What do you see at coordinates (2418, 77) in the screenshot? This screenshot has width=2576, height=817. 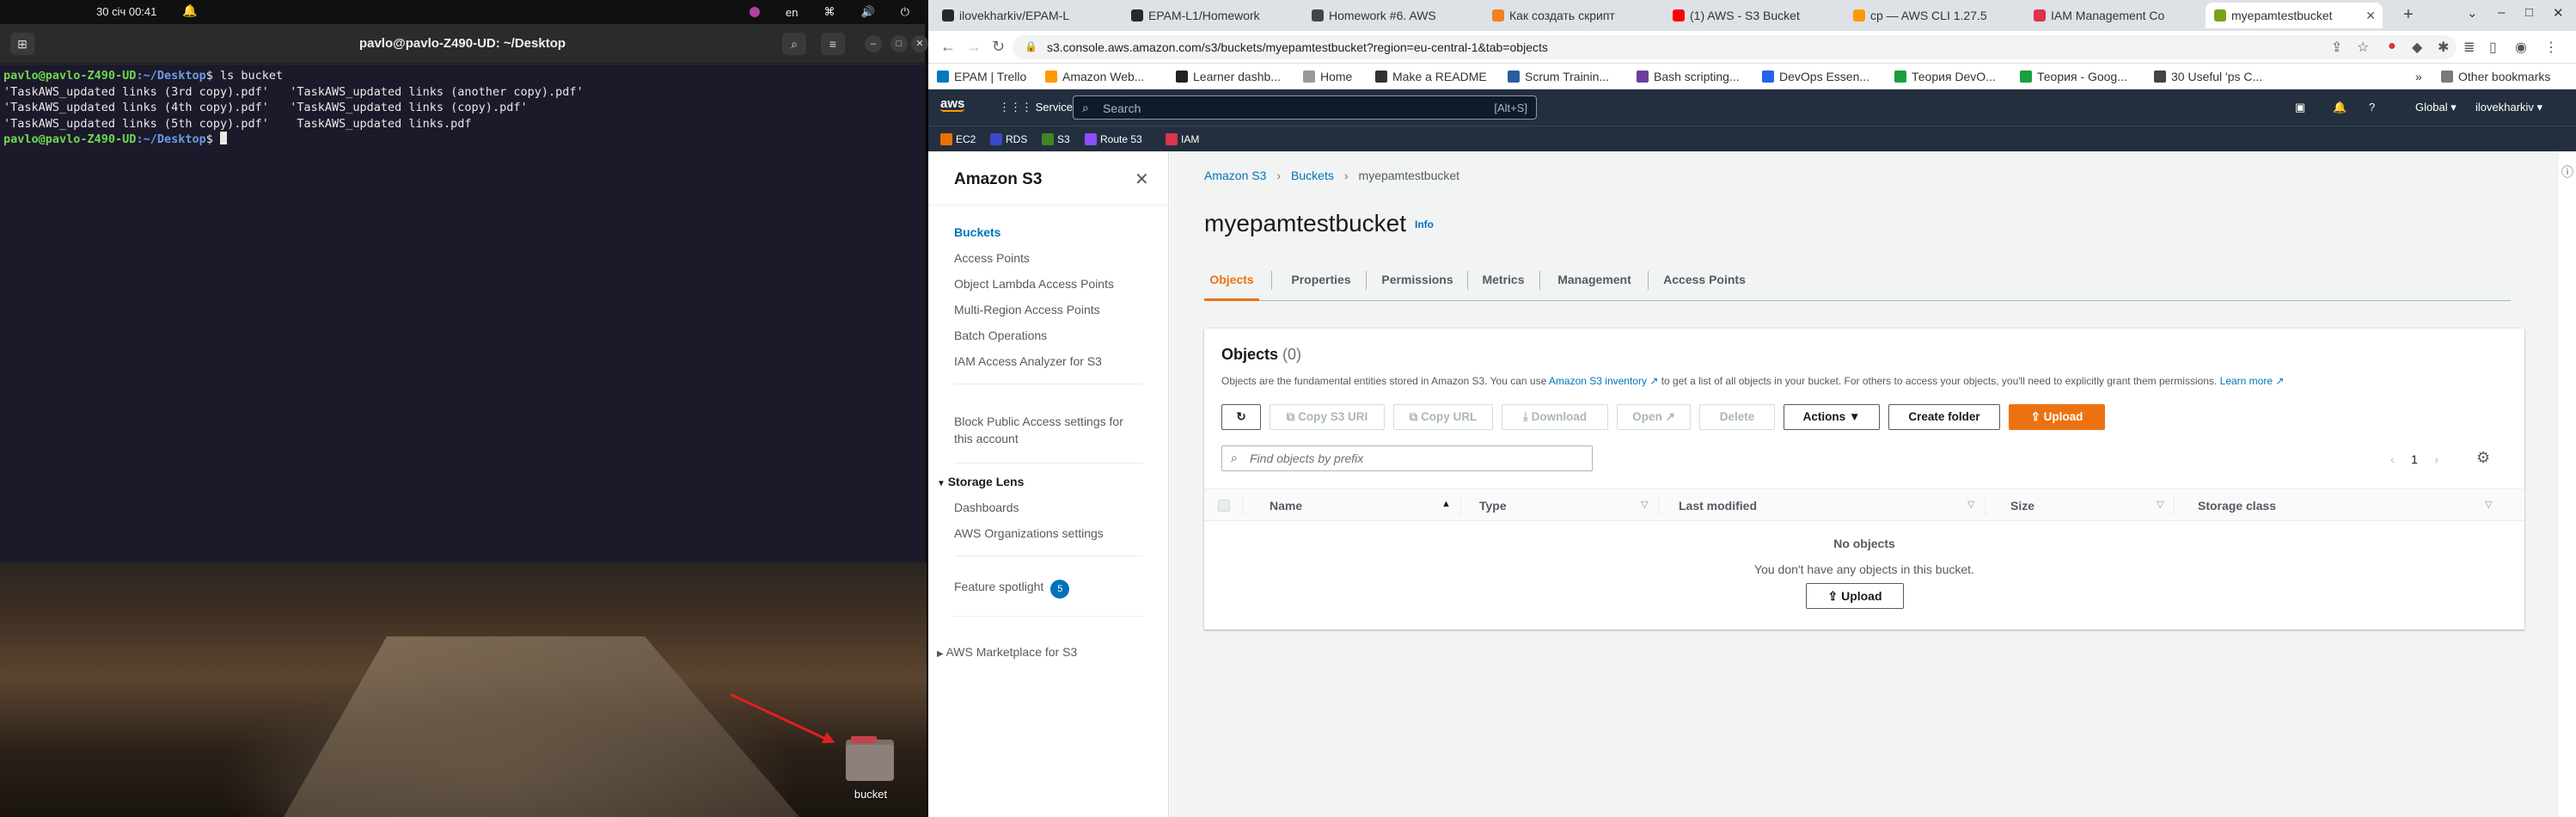 I see `more-bookmarks-icon: »` at bounding box center [2418, 77].